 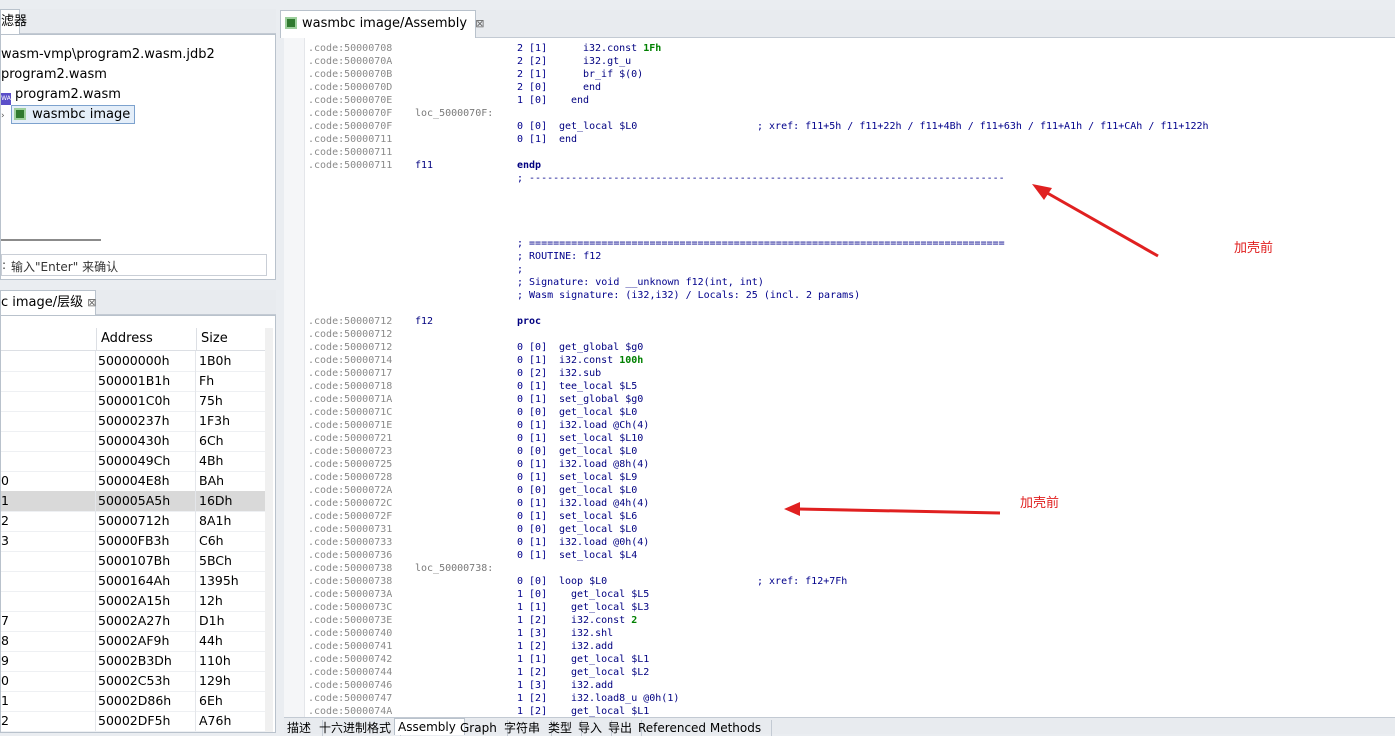 I want to click on table-row: 50000237h 1F3h, so click(x=133, y=421).